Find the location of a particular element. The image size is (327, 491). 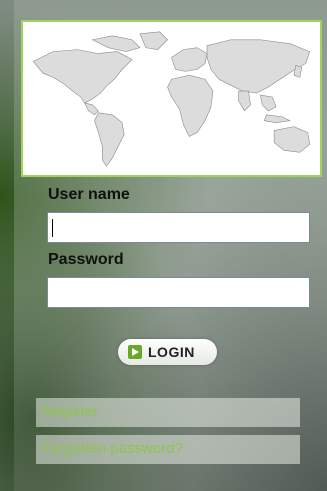

arrow-right-icon is located at coordinates (135, 352).